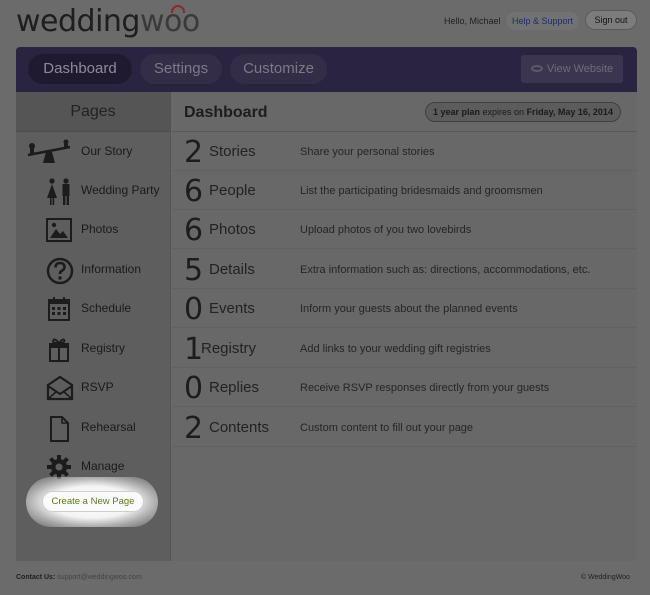  Describe the element at coordinates (278, 69) in the screenshot. I see `tab-customize: Customize` at that location.